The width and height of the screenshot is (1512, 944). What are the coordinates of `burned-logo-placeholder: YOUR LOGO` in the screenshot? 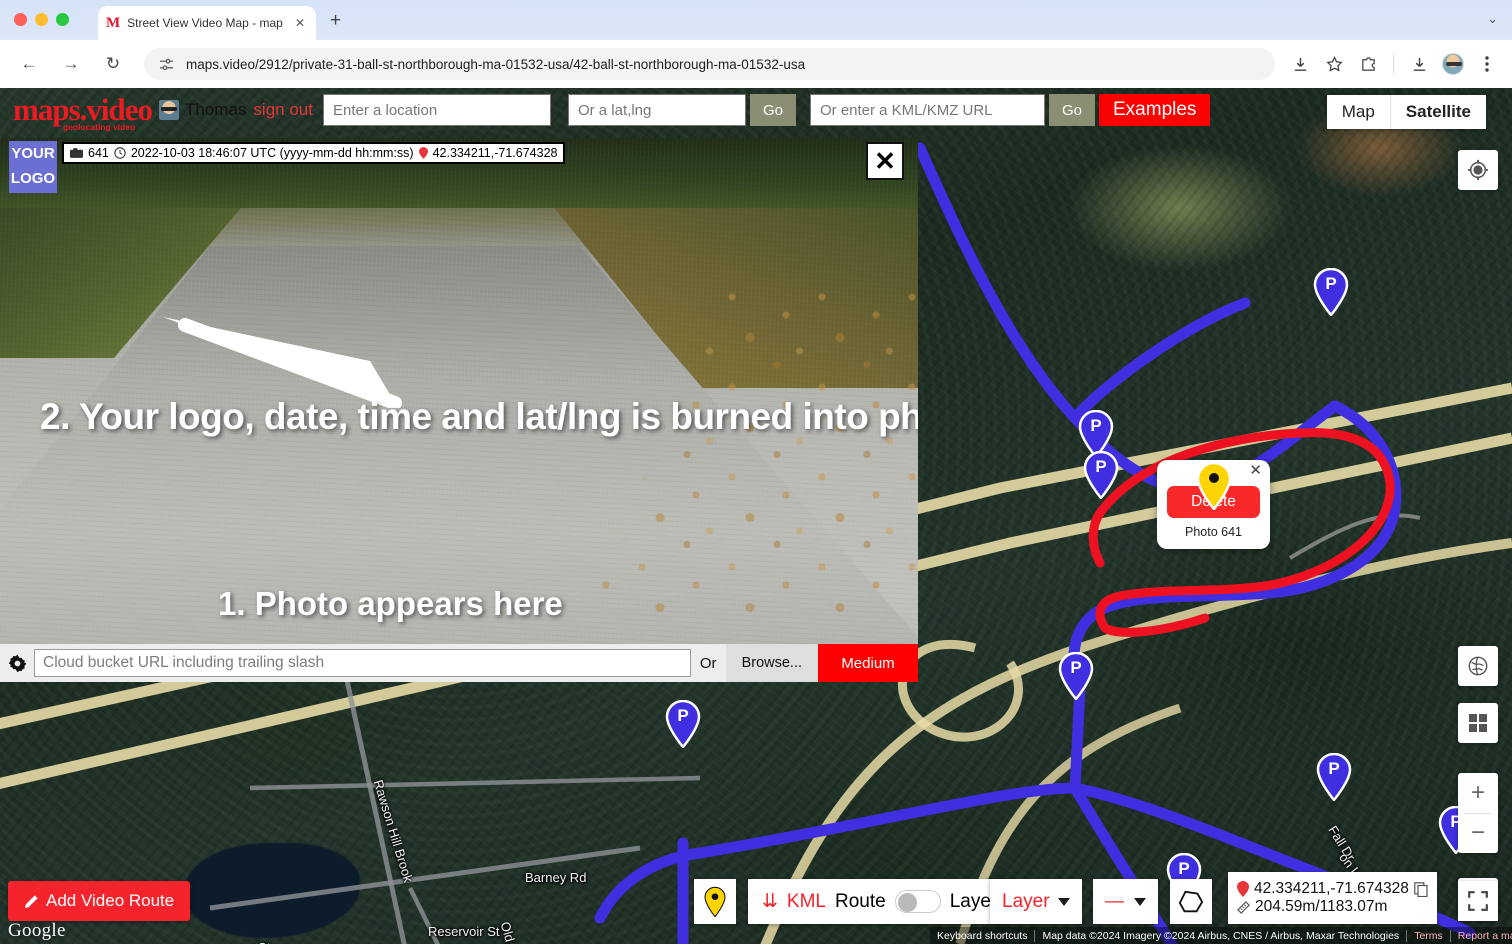 It's located at (33, 167).